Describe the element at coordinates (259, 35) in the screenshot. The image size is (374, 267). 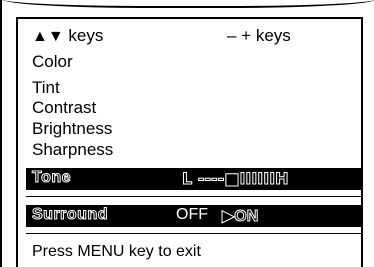
I see `adjust-keys-hint: – + keys` at that location.